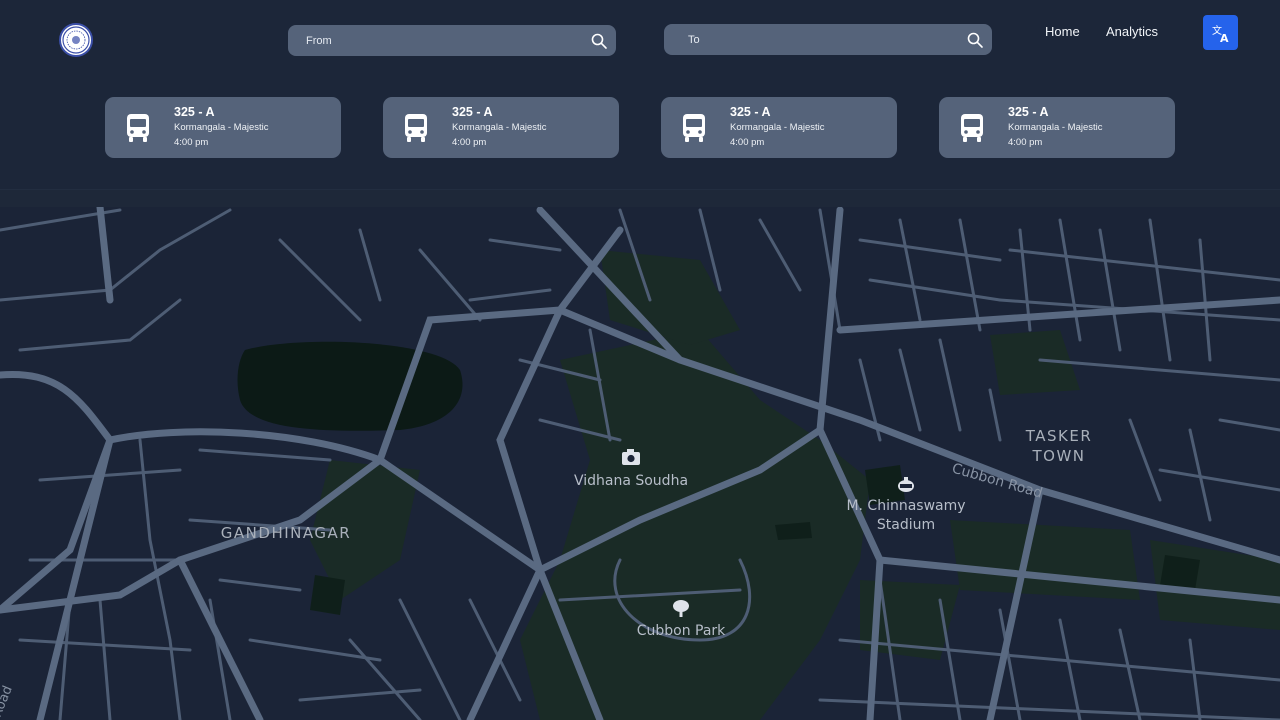 This screenshot has width=1280, height=720. What do you see at coordinates (286, 533) in the screenshot?
I see `map-label-gandhinagar: GANDHINAGAR` at bounding box center [286, 533].